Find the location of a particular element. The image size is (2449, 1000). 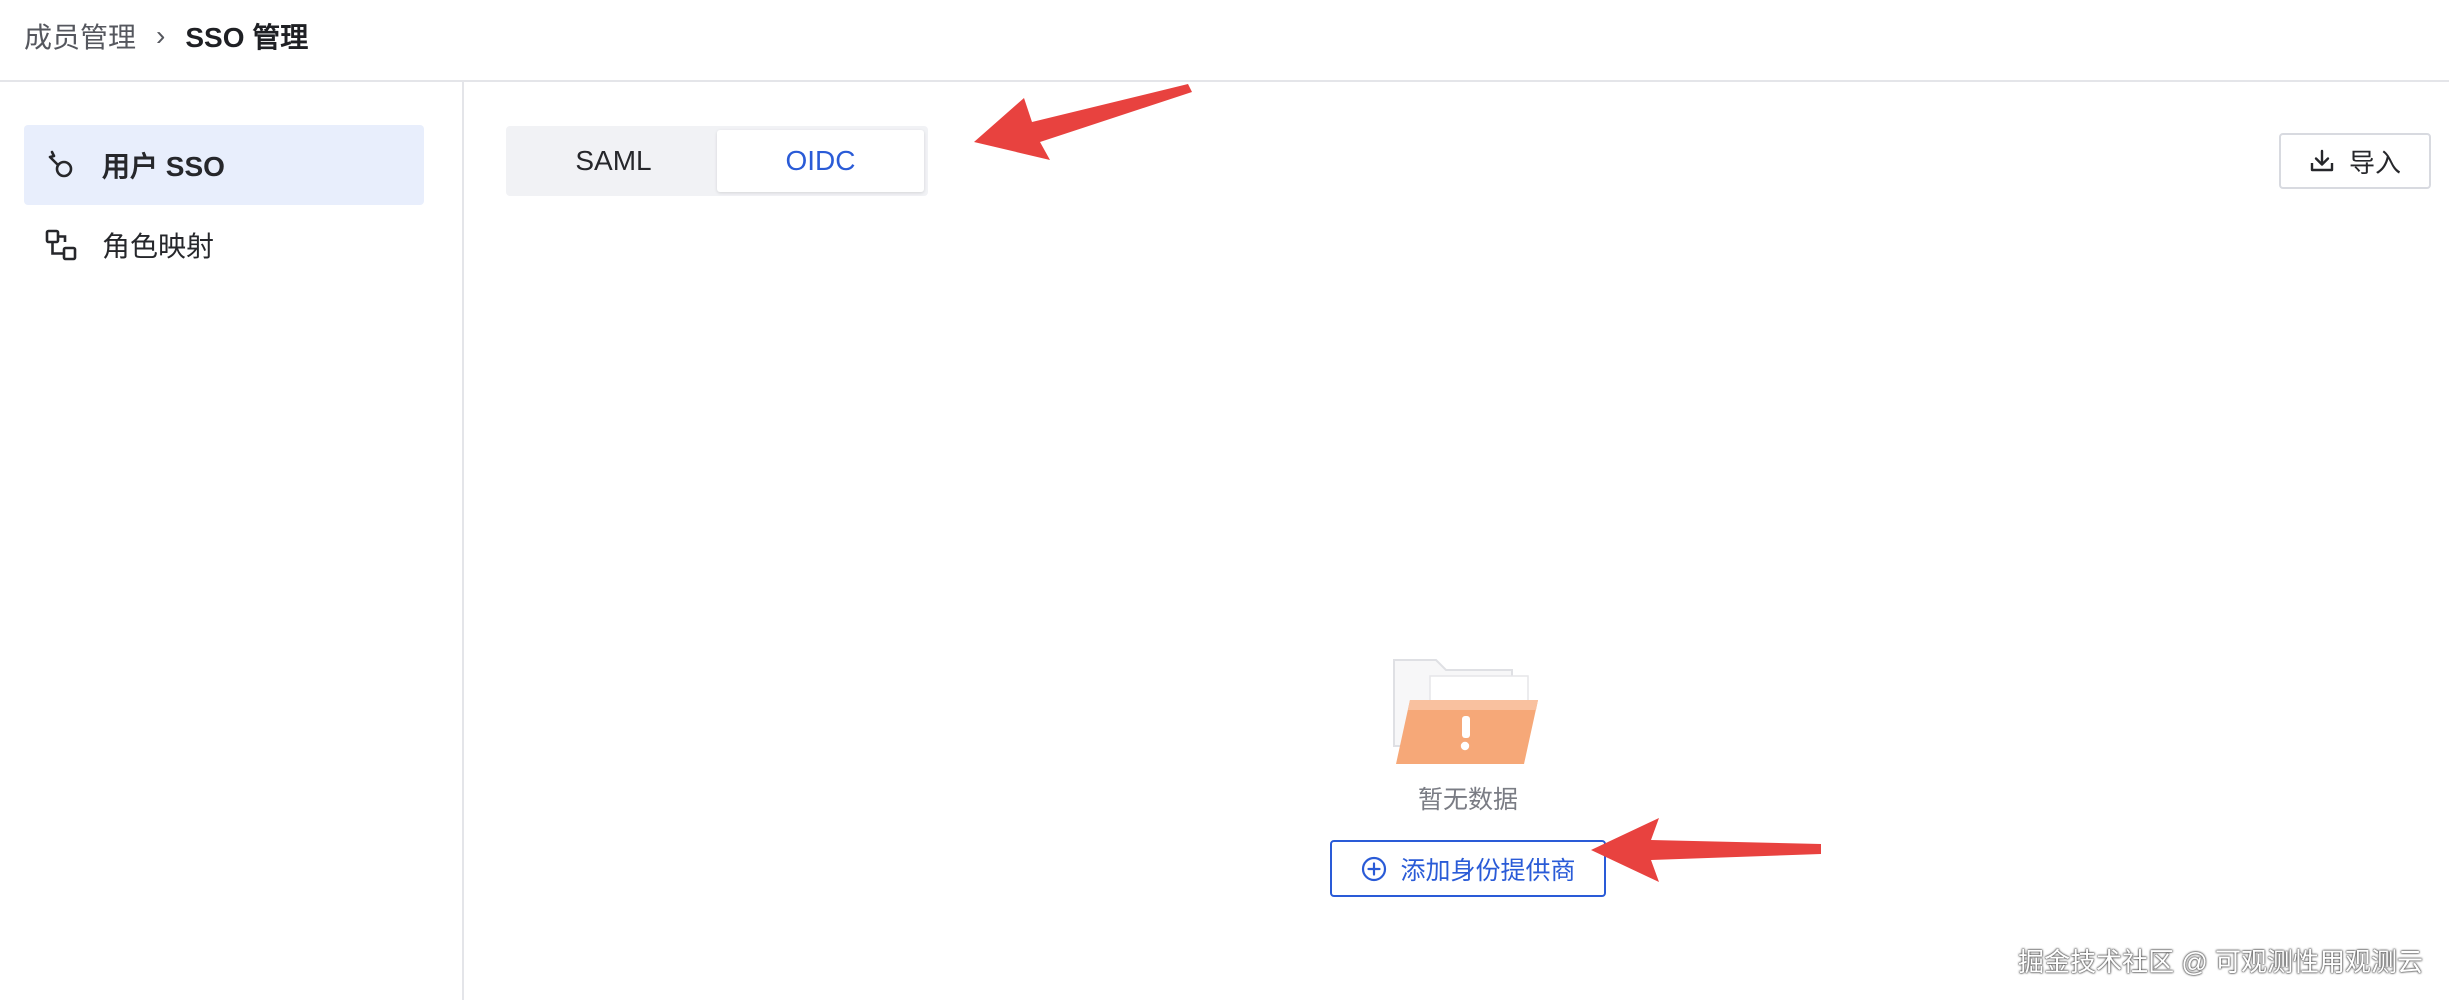

annotation-arrow-tabs is located at coordinates (1083, 122).